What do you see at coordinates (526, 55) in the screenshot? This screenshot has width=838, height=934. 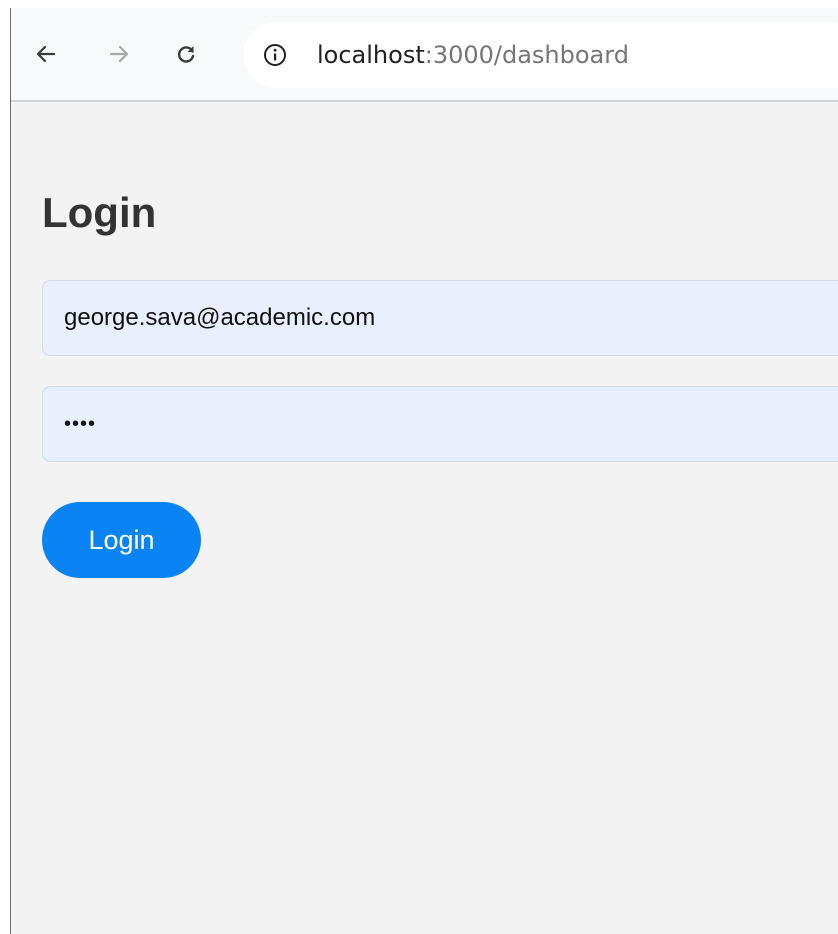 I see `url-path: :3000/dashboard` at bounding box center [526, 55].